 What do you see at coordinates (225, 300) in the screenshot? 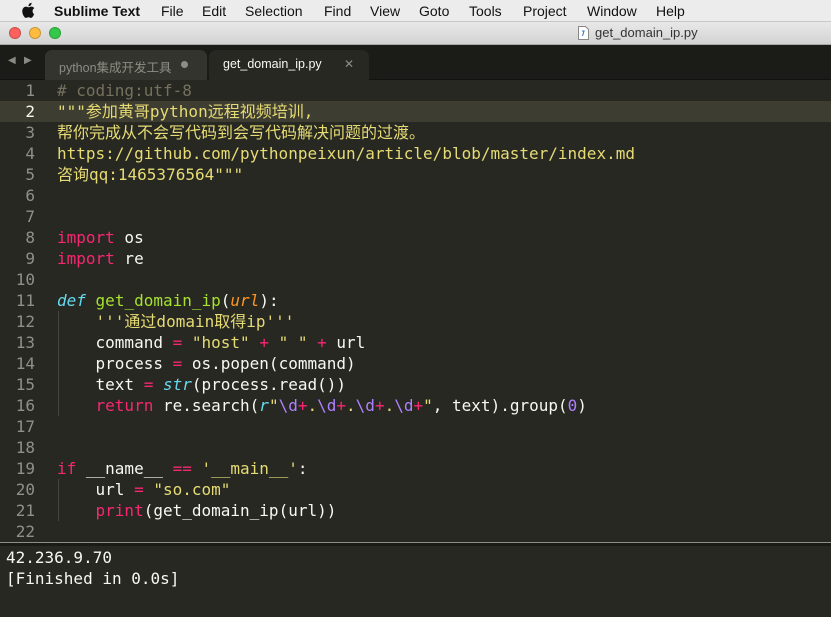
I see `code-token: (` at bounding box center [225, 300].